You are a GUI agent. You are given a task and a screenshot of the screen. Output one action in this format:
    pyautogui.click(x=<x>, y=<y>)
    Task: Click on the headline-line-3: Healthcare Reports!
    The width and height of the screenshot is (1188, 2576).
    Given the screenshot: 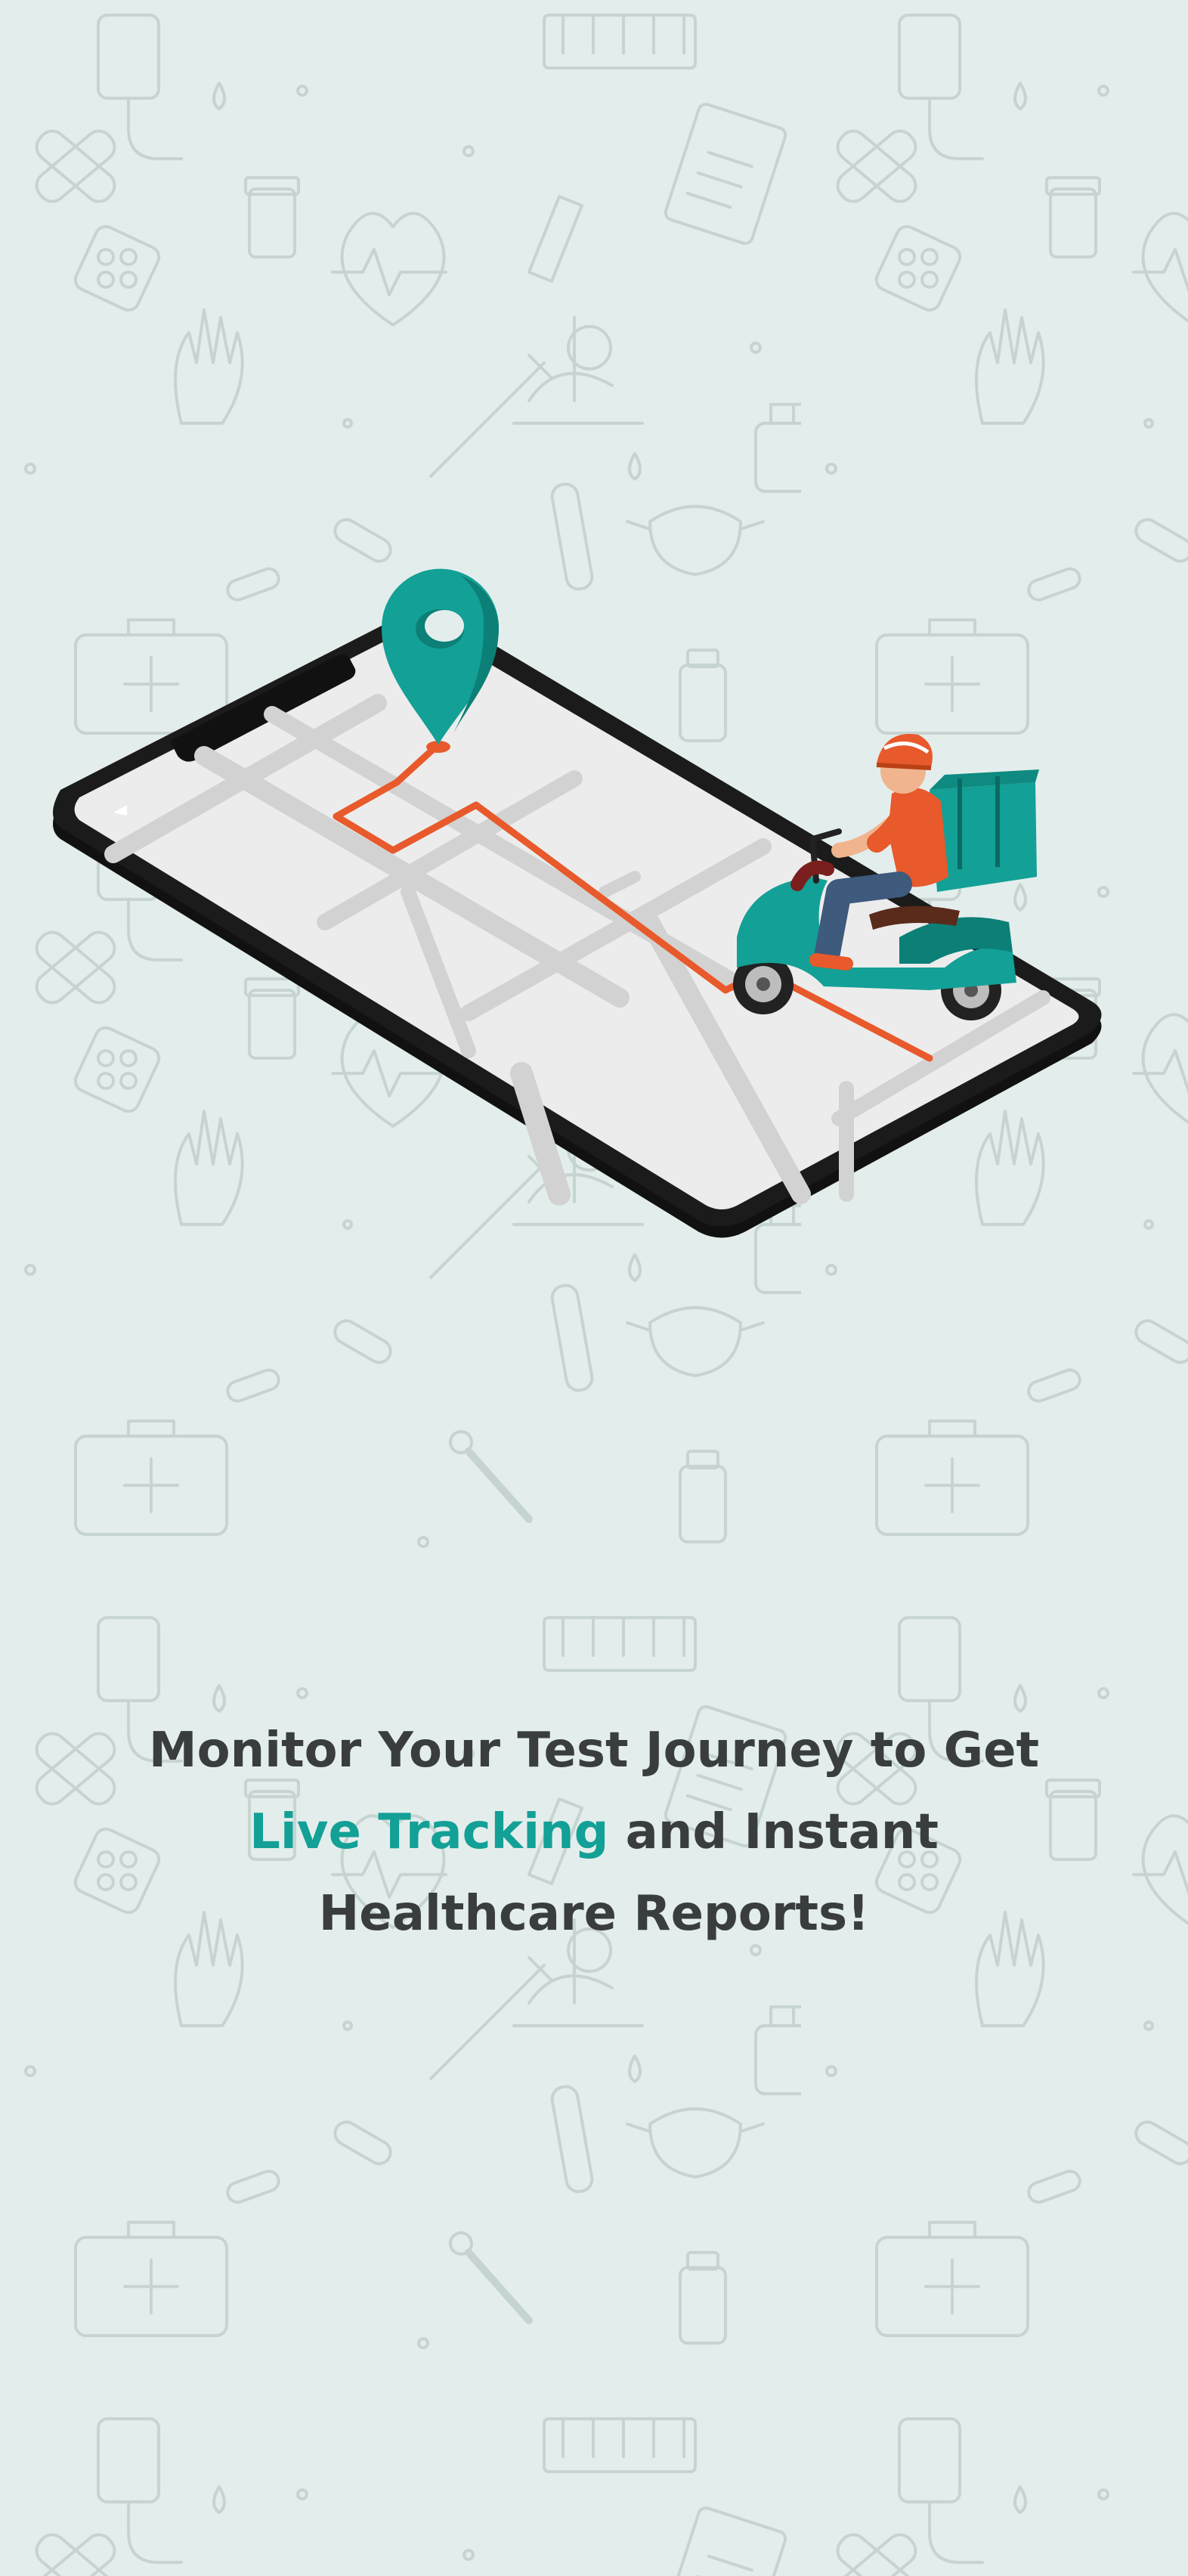 What is the action you would take?
    pyautogui.click(x=594, y=1914)
    